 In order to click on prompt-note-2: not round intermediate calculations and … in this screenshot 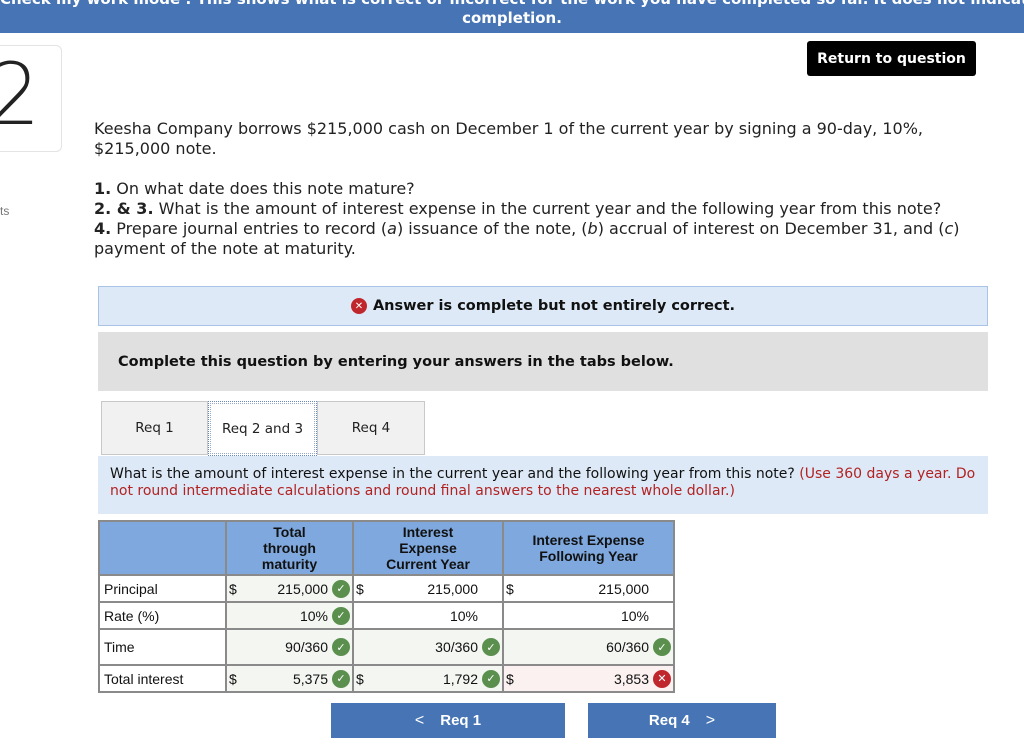, I will do `click(422, 491)`.